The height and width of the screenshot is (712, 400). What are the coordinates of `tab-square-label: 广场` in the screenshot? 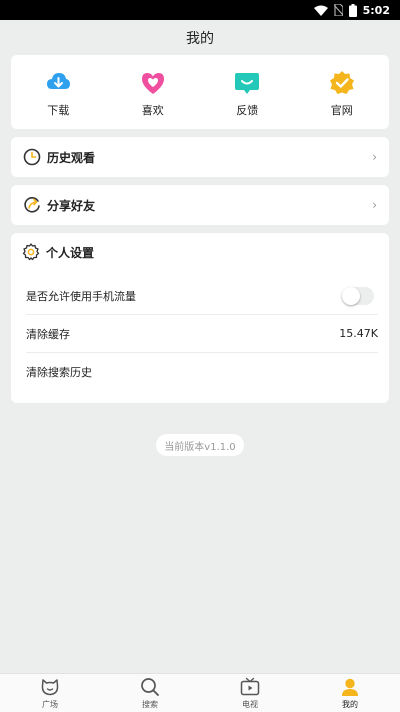 It's located at (50, 704).